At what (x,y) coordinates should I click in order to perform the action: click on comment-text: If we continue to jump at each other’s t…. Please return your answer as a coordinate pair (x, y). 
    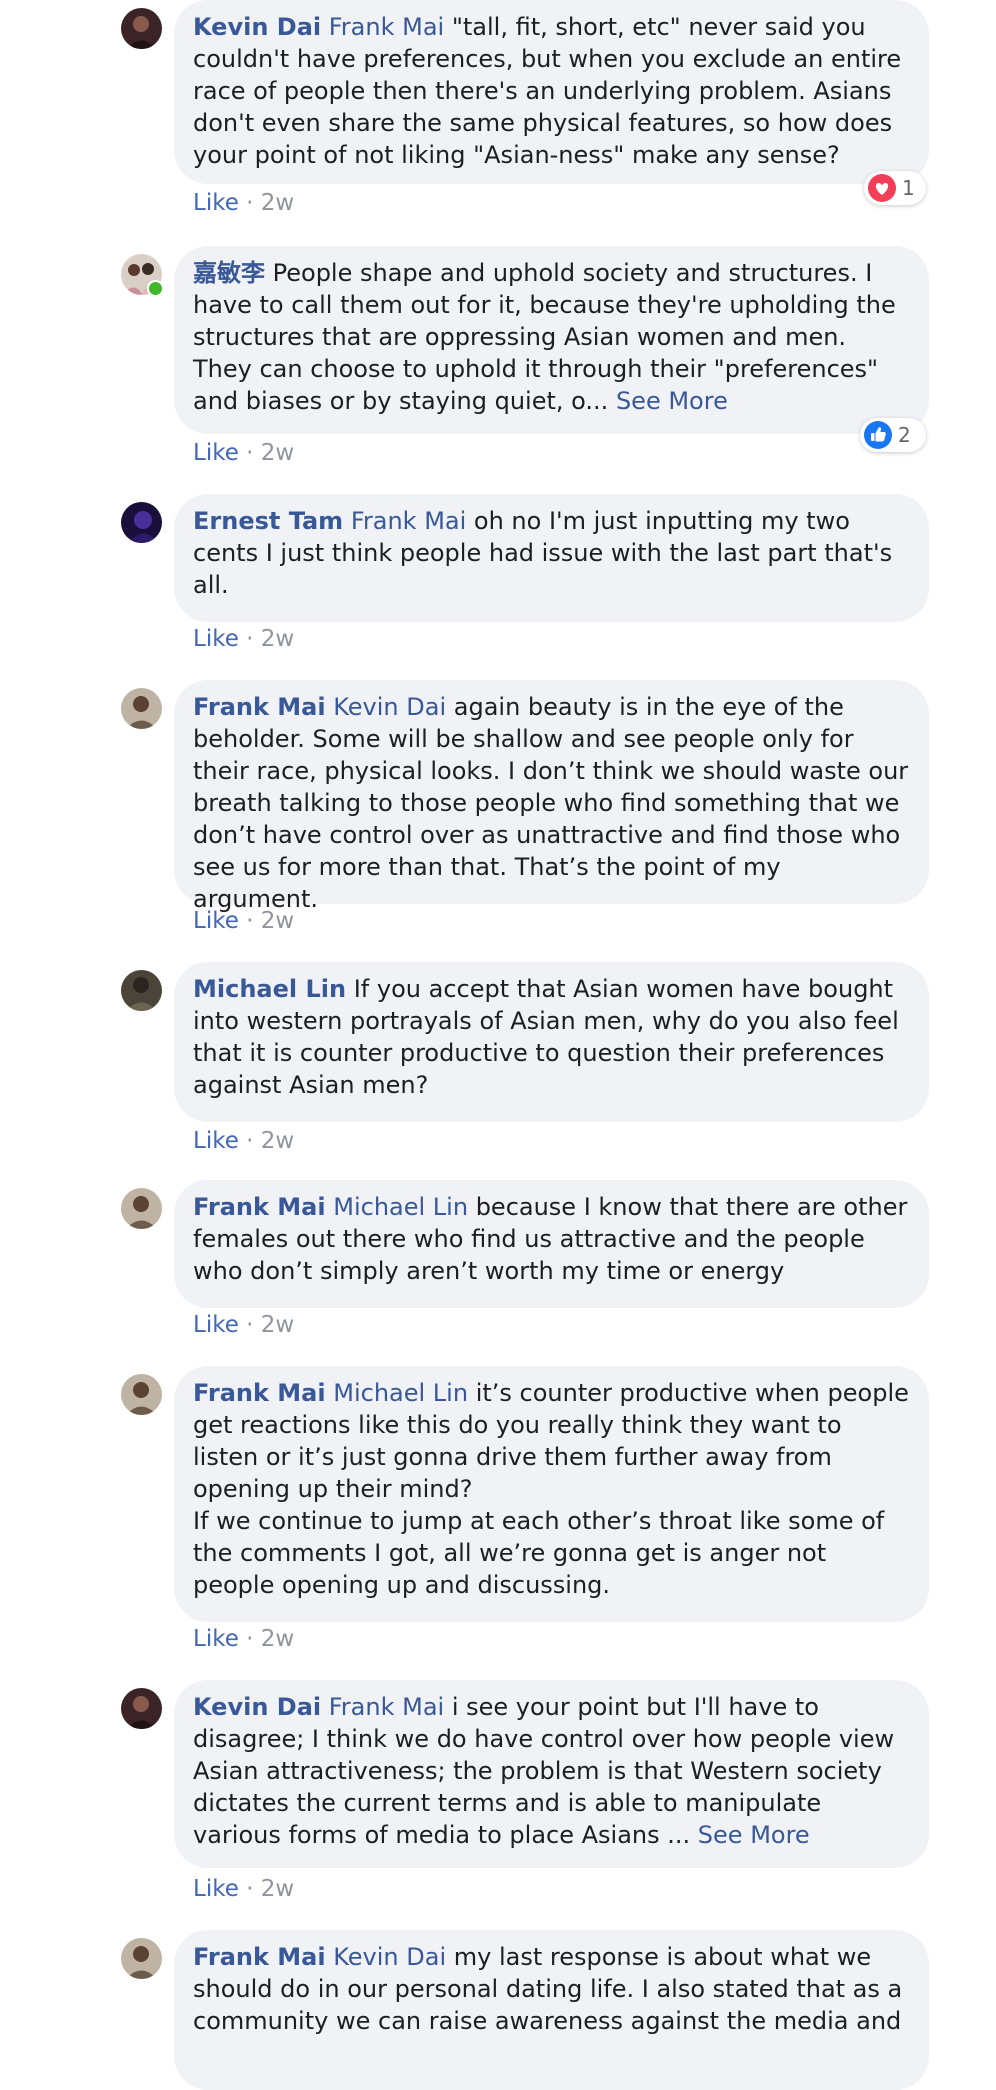
    Looking at the image, I should click on (539, 1553).